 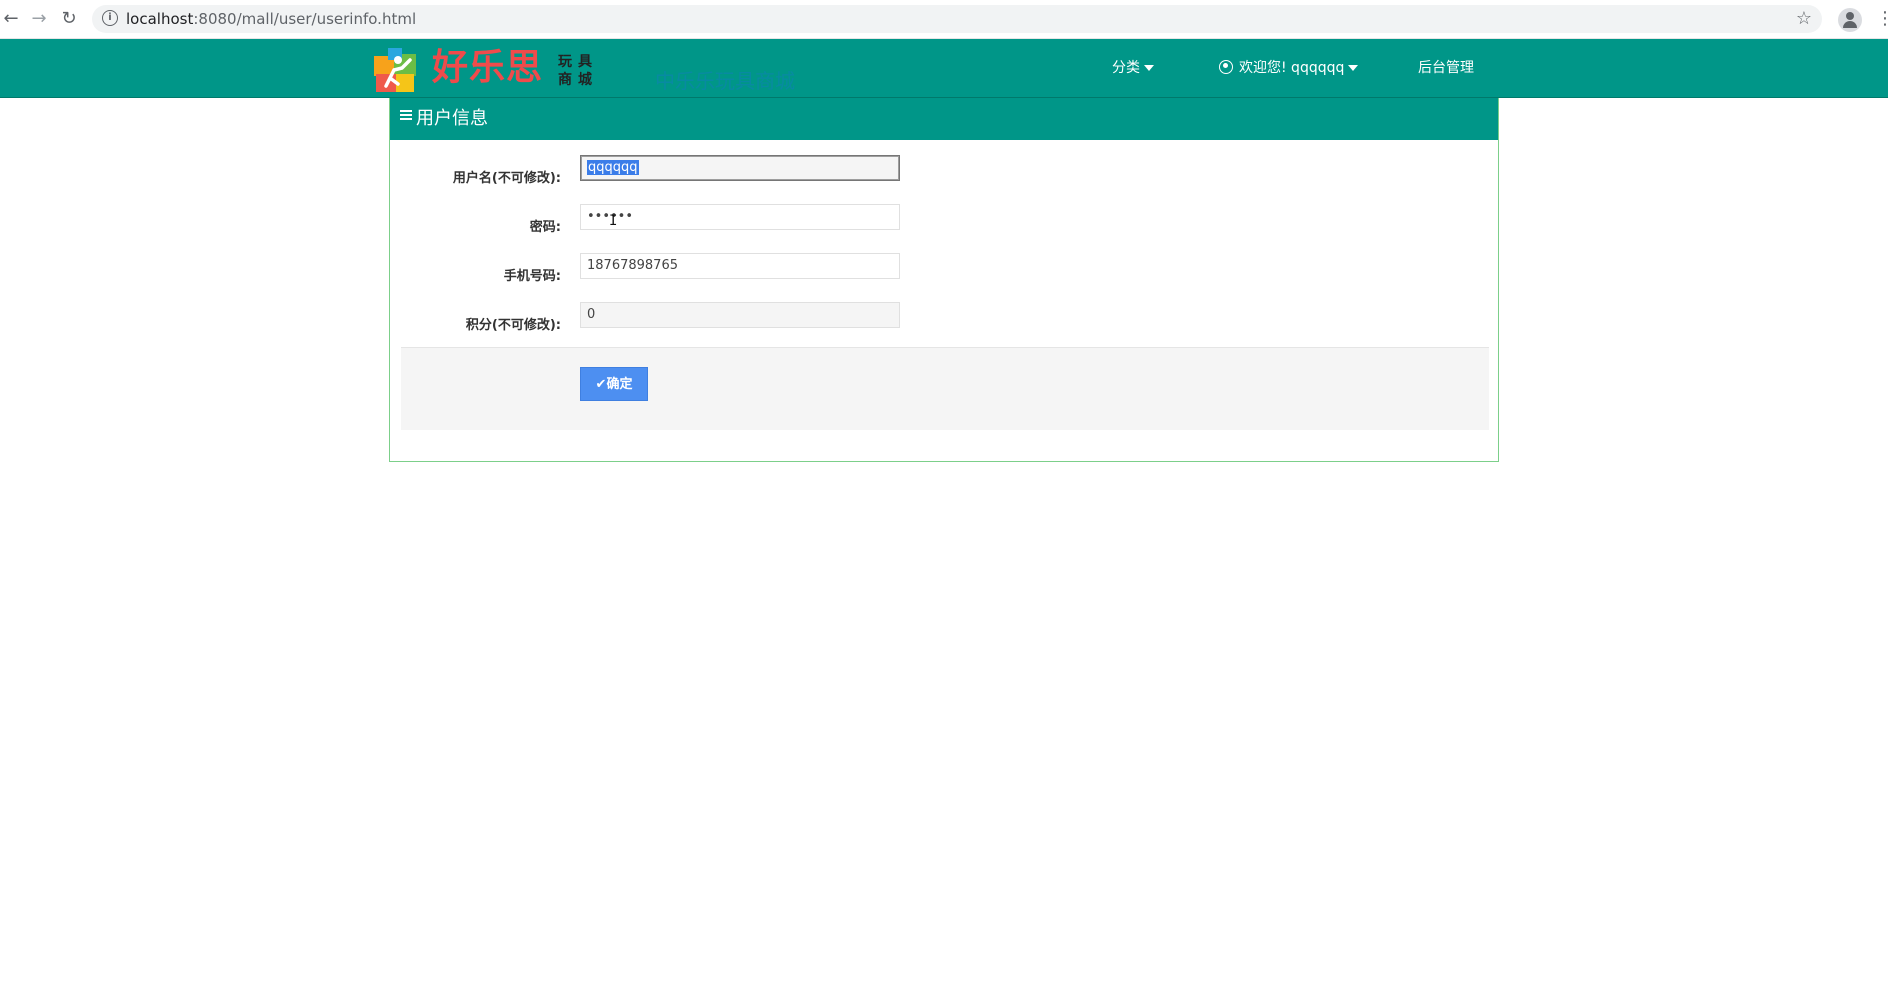 What do you see at coordinates (725, 79) in the screenshot?
I see `ghost-site-link: 中乐乐玩具商城` at bounding box center [725, 79].